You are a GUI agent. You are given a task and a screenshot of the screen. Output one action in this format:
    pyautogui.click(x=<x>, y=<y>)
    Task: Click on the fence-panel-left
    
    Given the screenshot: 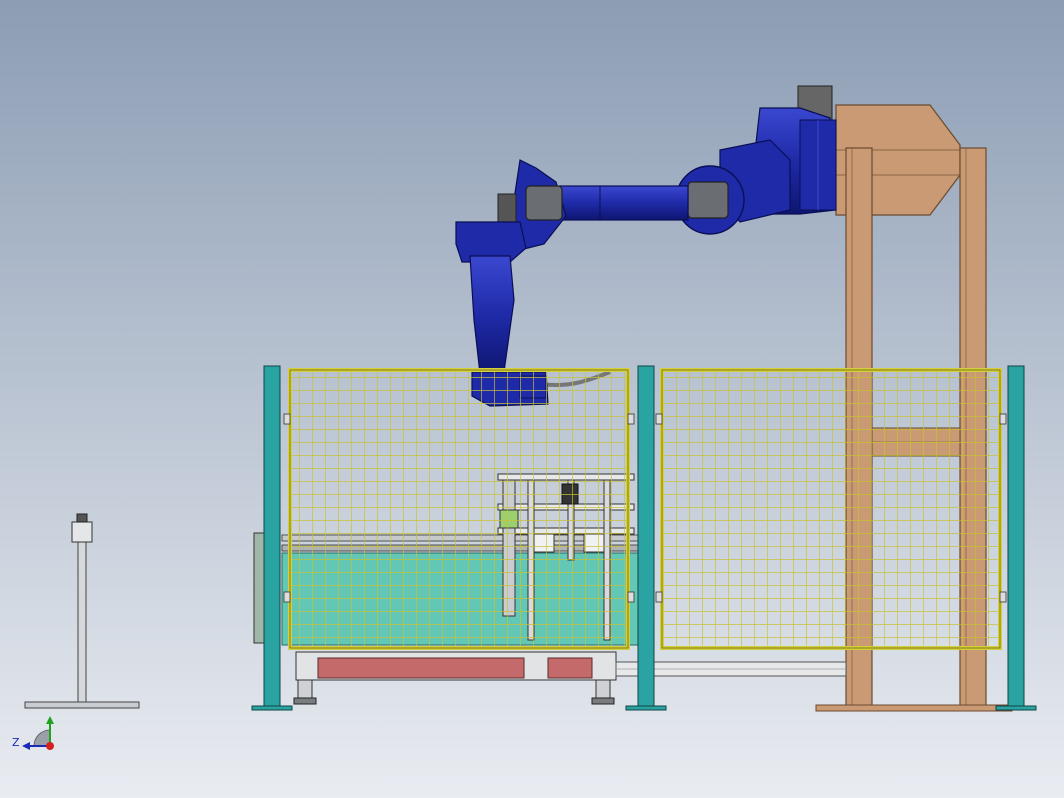 What is the action you would take?
    pyautogui.click(x=459, y=509)
    